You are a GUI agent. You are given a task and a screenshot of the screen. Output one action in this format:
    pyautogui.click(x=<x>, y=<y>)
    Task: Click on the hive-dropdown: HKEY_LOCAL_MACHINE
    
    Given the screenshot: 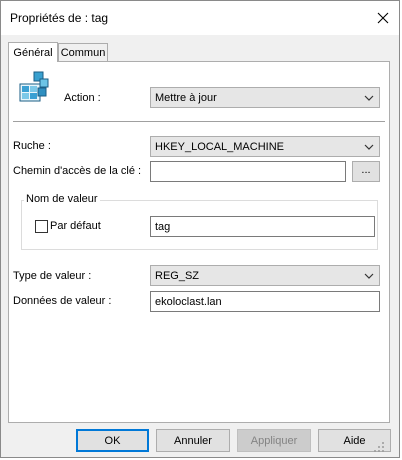 What is the action you would take?
    pyautogui.click(x=265, y=146)
    